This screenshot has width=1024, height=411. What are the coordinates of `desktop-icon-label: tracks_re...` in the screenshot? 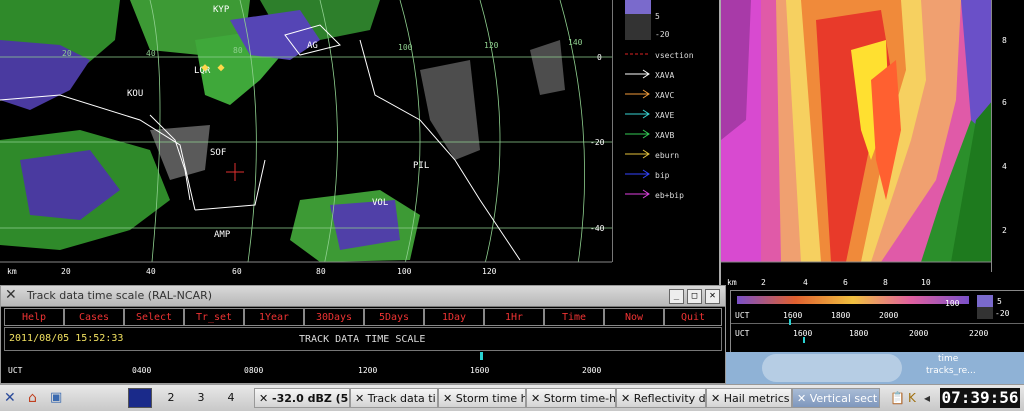 It's located at (951, 371).